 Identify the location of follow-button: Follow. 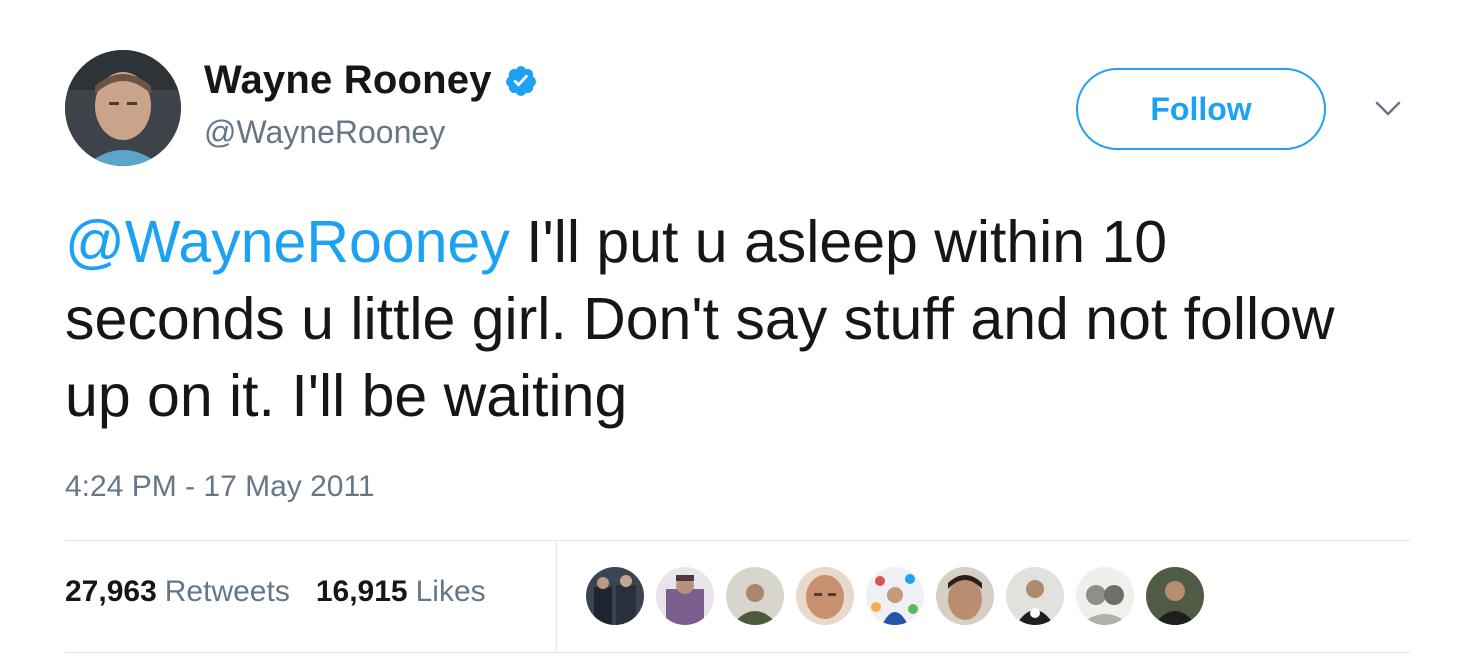
(1201, 109).